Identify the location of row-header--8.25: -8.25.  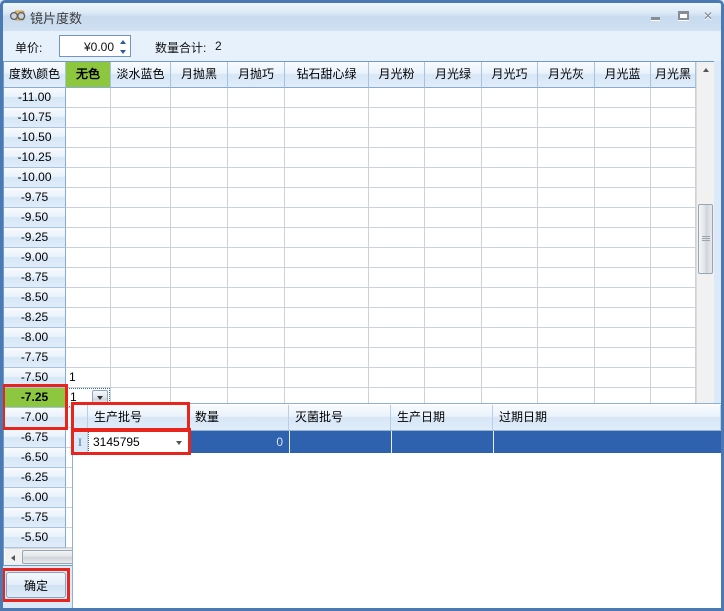
(35, 318).